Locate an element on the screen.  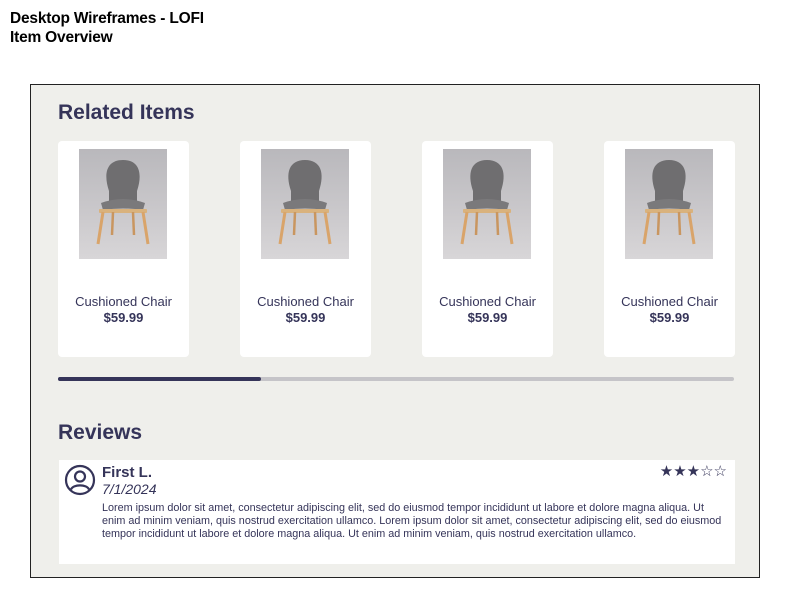
carousel-scroll-thumb is located at coordinates (159, 379).